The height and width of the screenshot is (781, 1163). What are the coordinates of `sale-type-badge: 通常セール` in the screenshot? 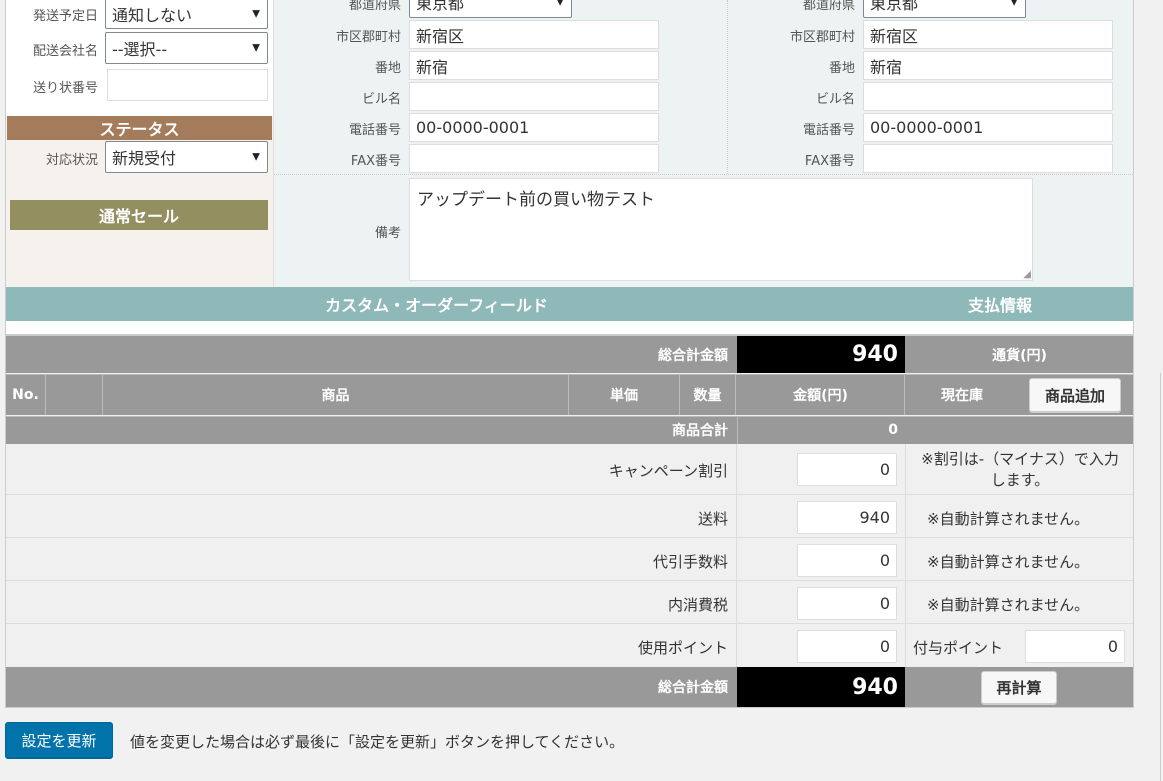 It's located at (139, 215).